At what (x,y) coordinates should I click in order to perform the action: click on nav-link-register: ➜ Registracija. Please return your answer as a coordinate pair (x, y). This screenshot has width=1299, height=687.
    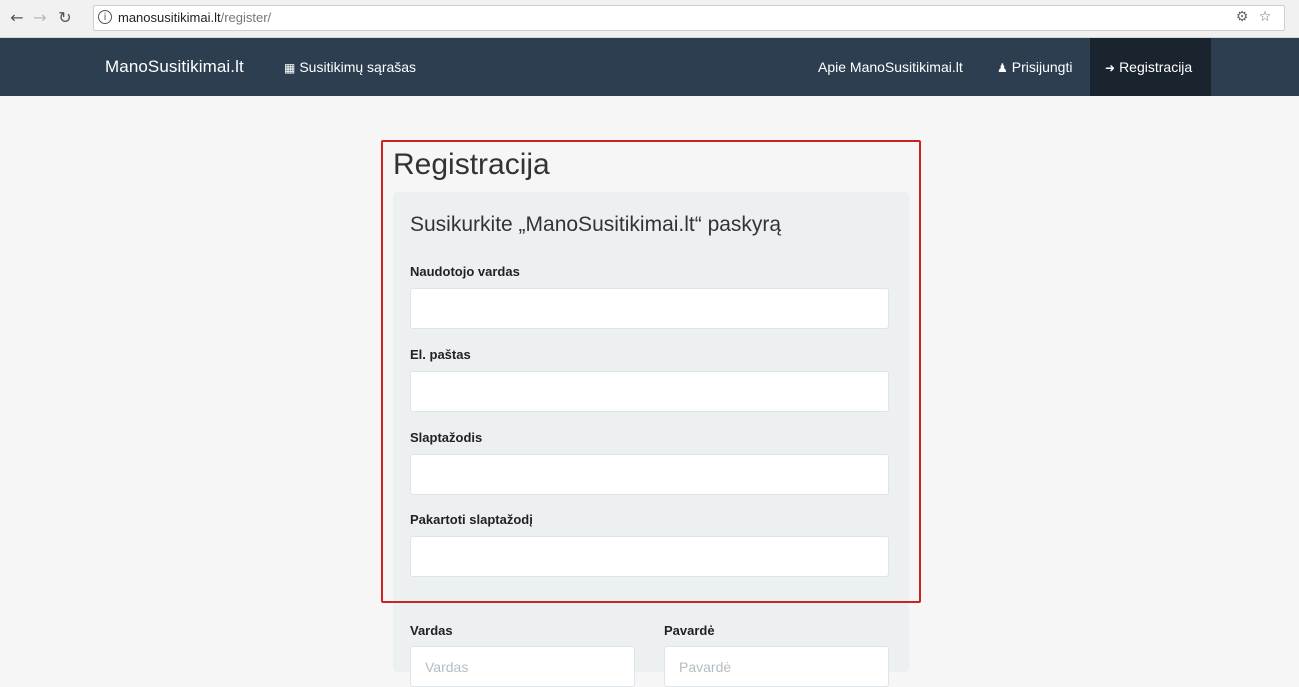
    Looking at the image, I should click on (1148, 67).